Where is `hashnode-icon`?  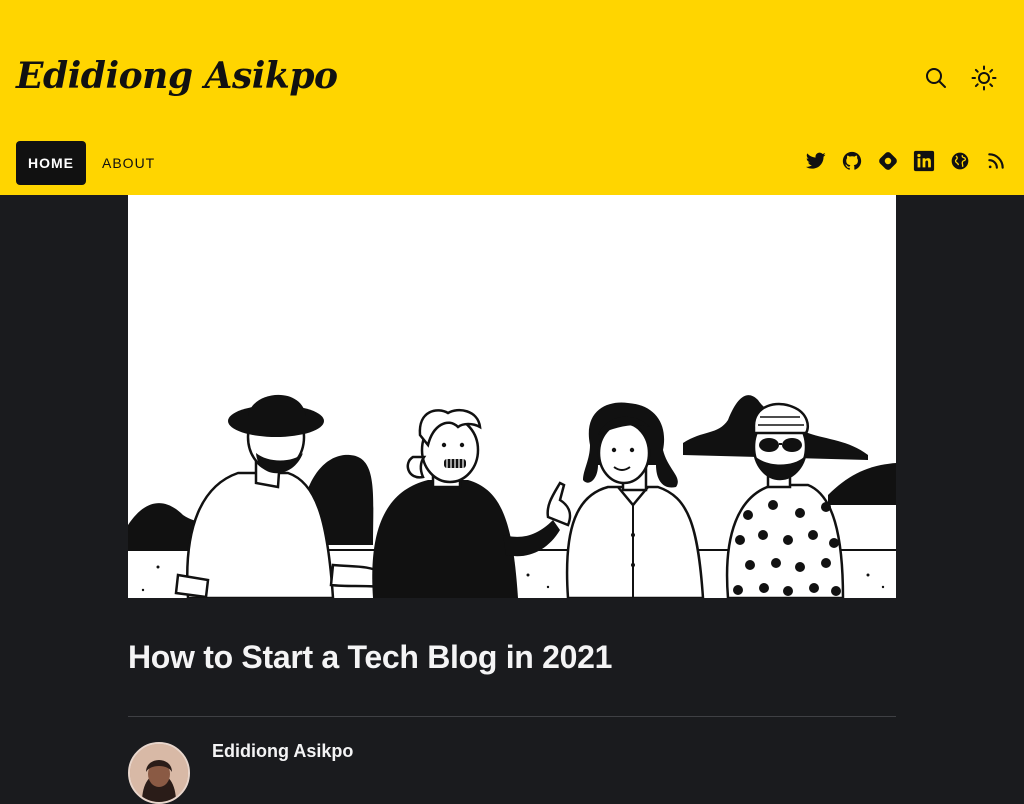
hashnode-icon is located at coordinates (888, 161).